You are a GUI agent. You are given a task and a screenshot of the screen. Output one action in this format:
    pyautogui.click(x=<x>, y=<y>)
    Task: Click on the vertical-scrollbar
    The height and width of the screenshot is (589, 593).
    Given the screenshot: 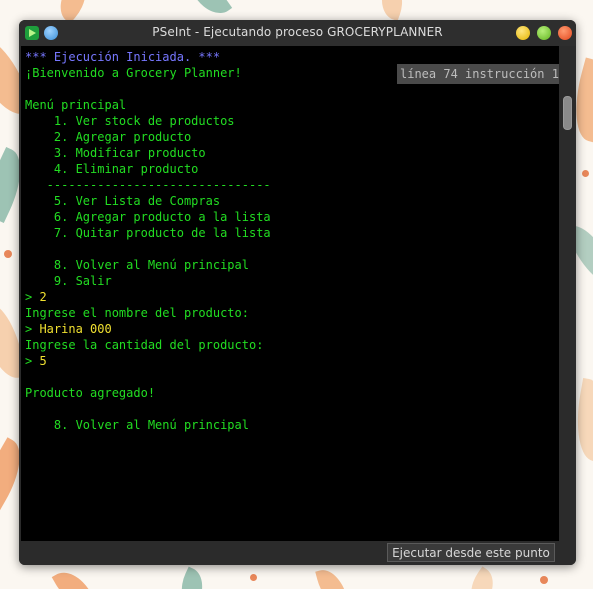 What is the action you would take?
    pyautogui.click(x=567, y=293)
    